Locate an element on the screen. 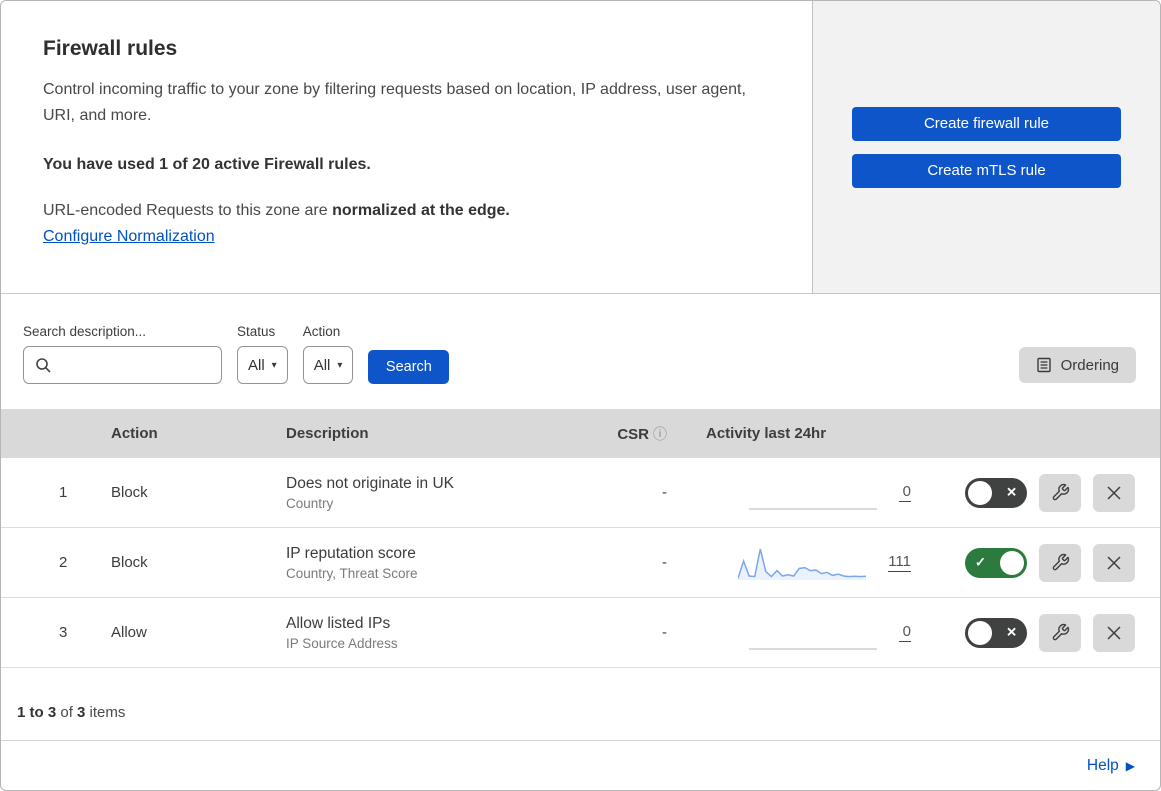 The image size is (1161, 791). action-dropdown: All ▾ is located at coordinates (328, 365).